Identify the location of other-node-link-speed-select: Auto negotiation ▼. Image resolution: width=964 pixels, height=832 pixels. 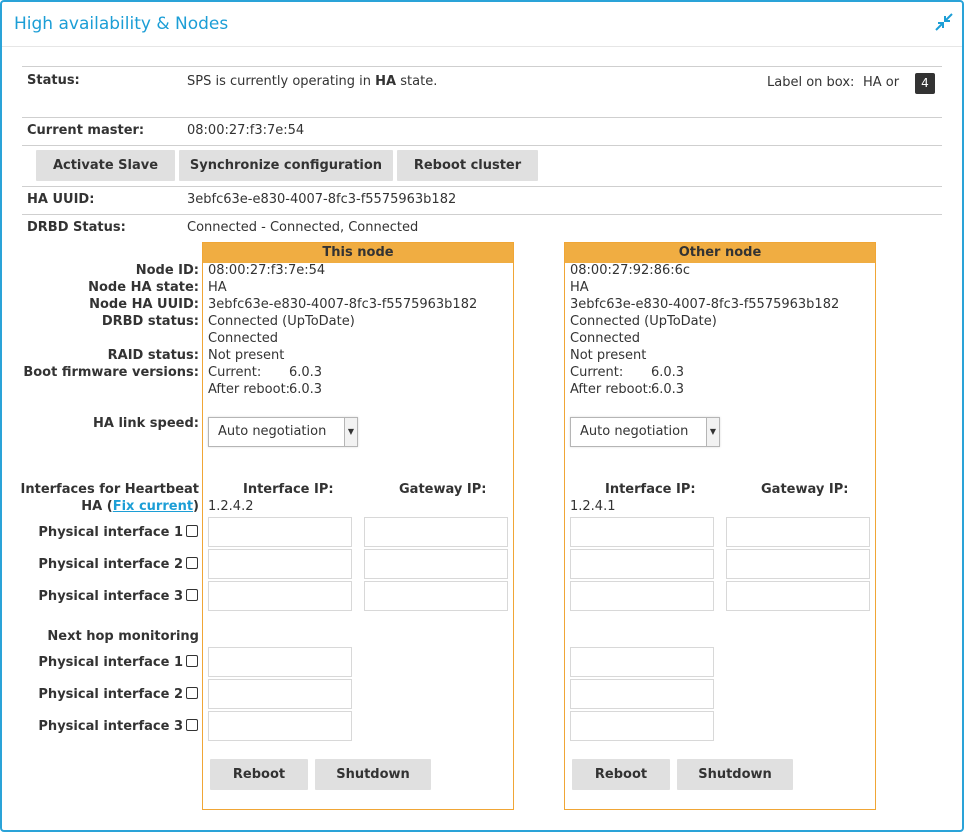
(645, 432).